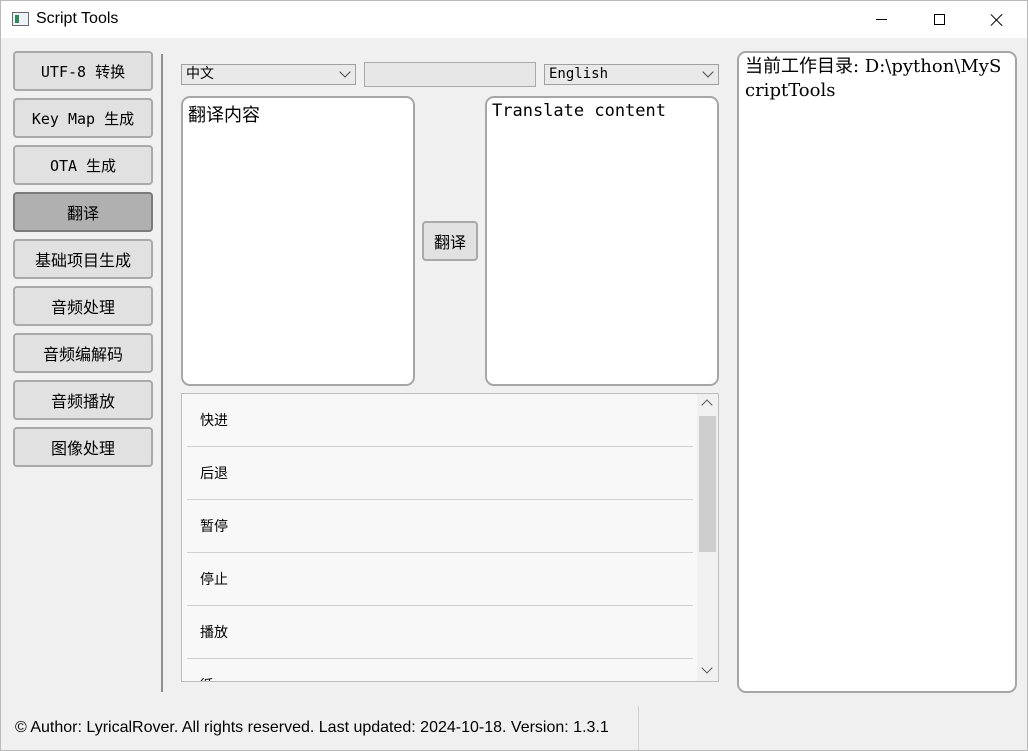 The width and height of the screenshot is (1028, 751). Describe the element at coordinates (298, 241) in the screenshot. I see `source-text-input: 翻译内容` at that location.